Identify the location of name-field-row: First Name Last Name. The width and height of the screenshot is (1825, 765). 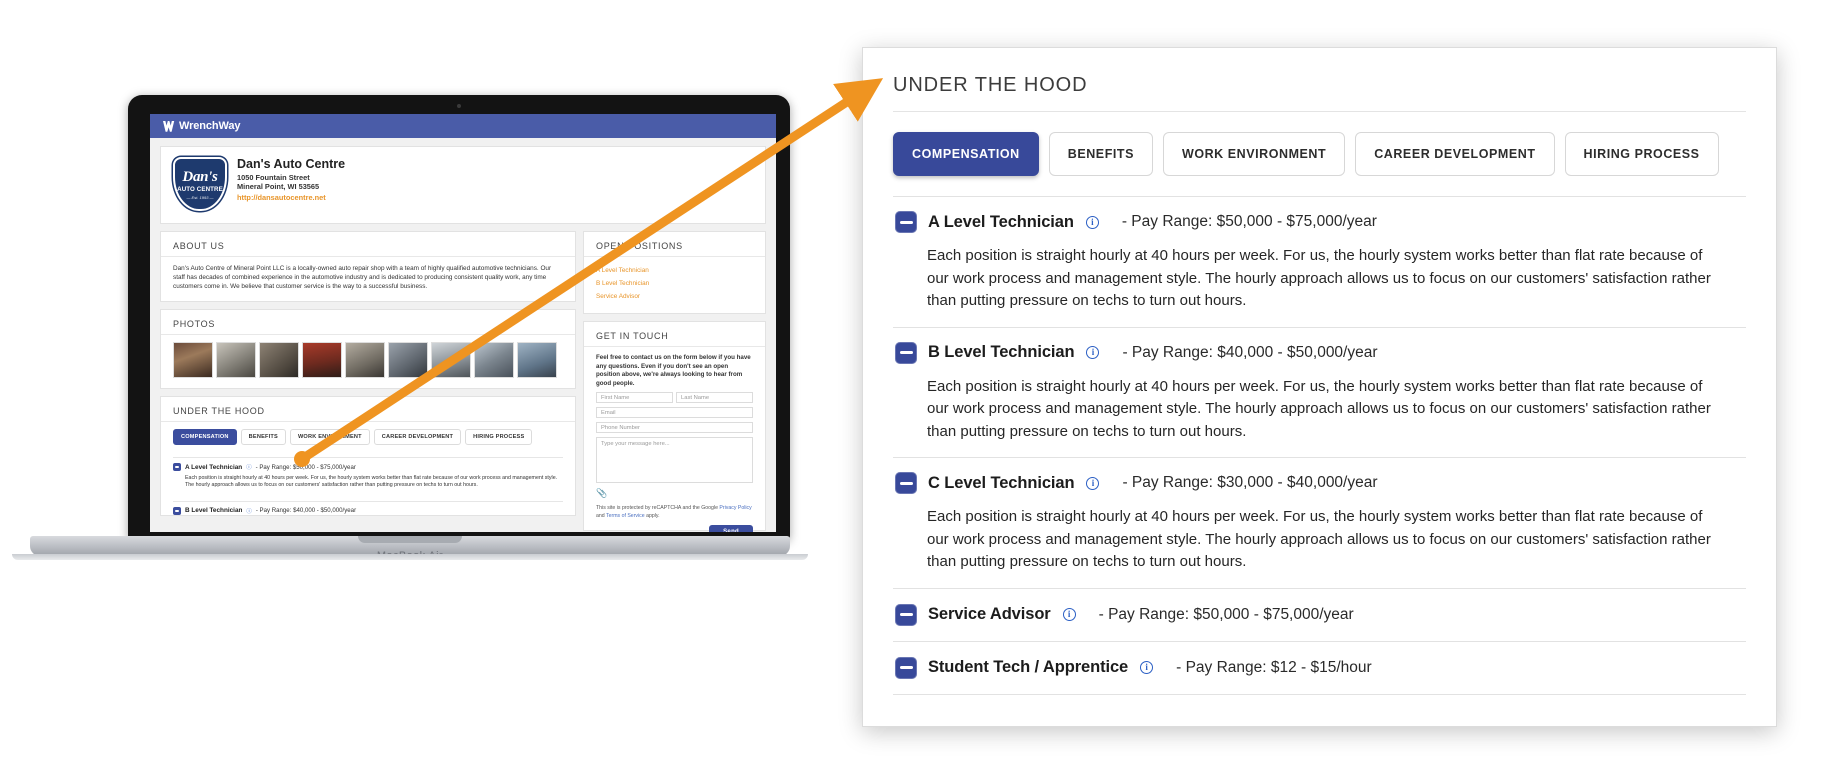
(674, 396).